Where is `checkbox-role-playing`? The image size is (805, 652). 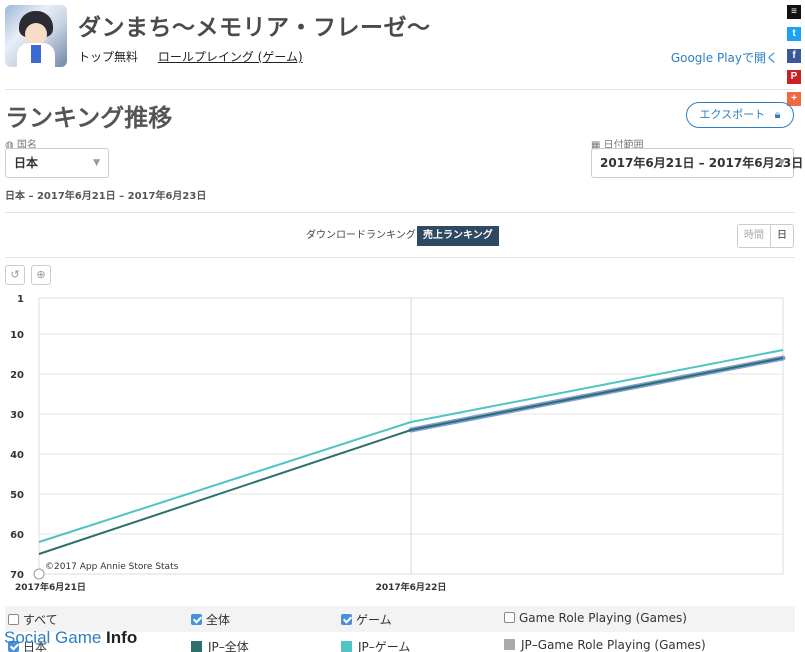
checkbox-role-playing is located at coordinates (509, 617).